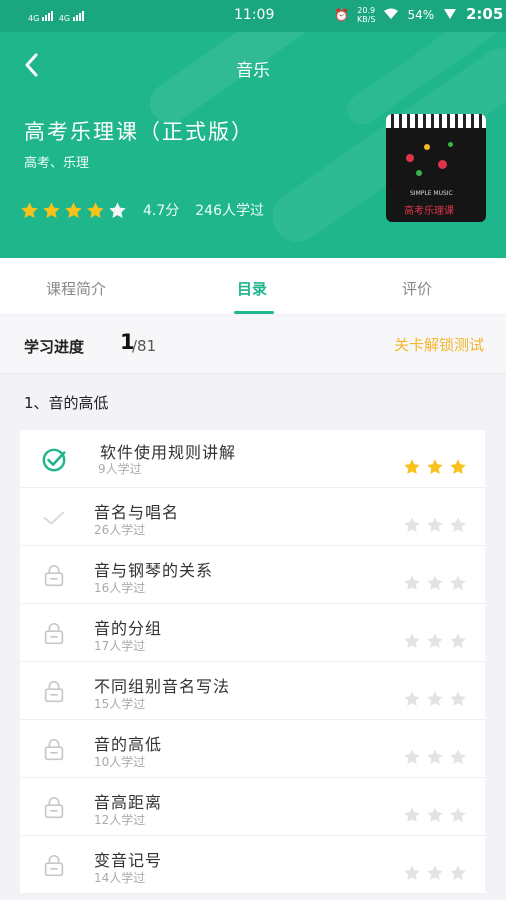 This screenshot has width=506, height=900. Describe the element at coordinates (66, 403) in the screenshot. I see `section-title: 1、音的高低` at that location.